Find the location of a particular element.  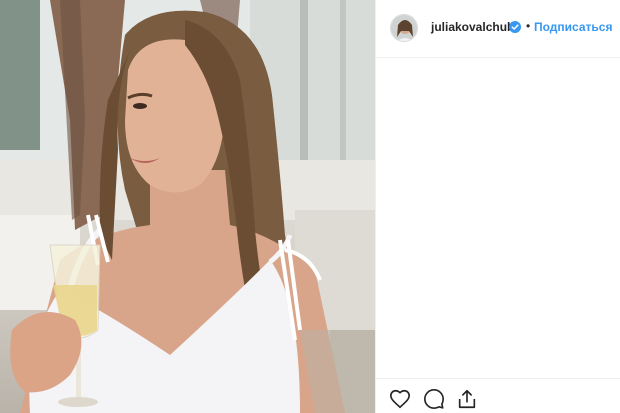

share-icon is located at coordinates (467, 399).